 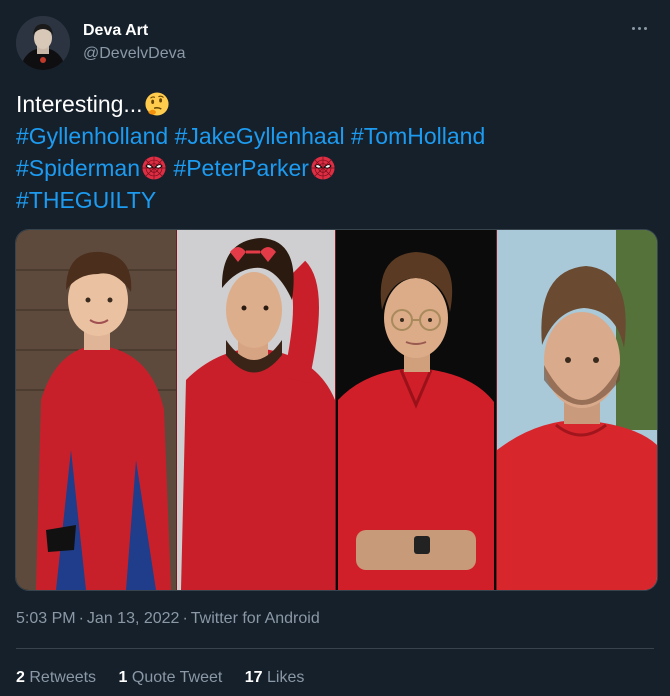 I want to click on tweet-date: Jan 13, 2022, so click(x=133, y=618).